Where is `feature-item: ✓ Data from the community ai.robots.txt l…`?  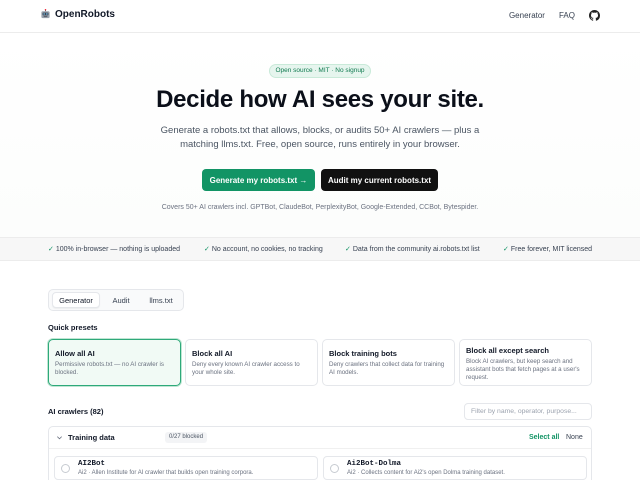
feature-item: ✓ Data from the community ai.robots.txt l… is located at coordinates (412, 249).